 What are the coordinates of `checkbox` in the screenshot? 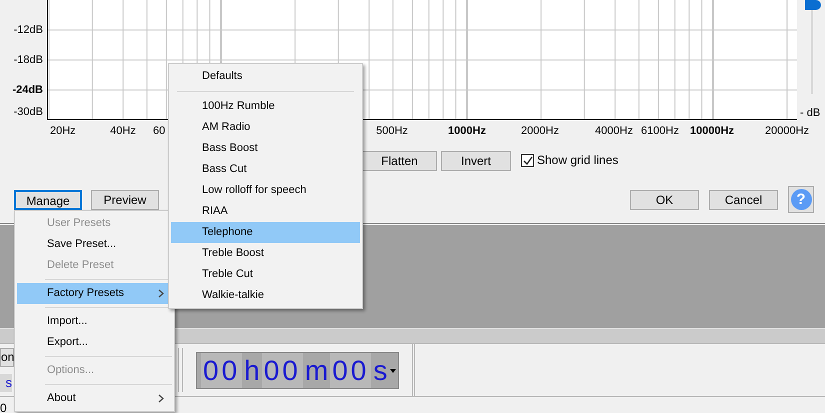 It's located at (527, 160).